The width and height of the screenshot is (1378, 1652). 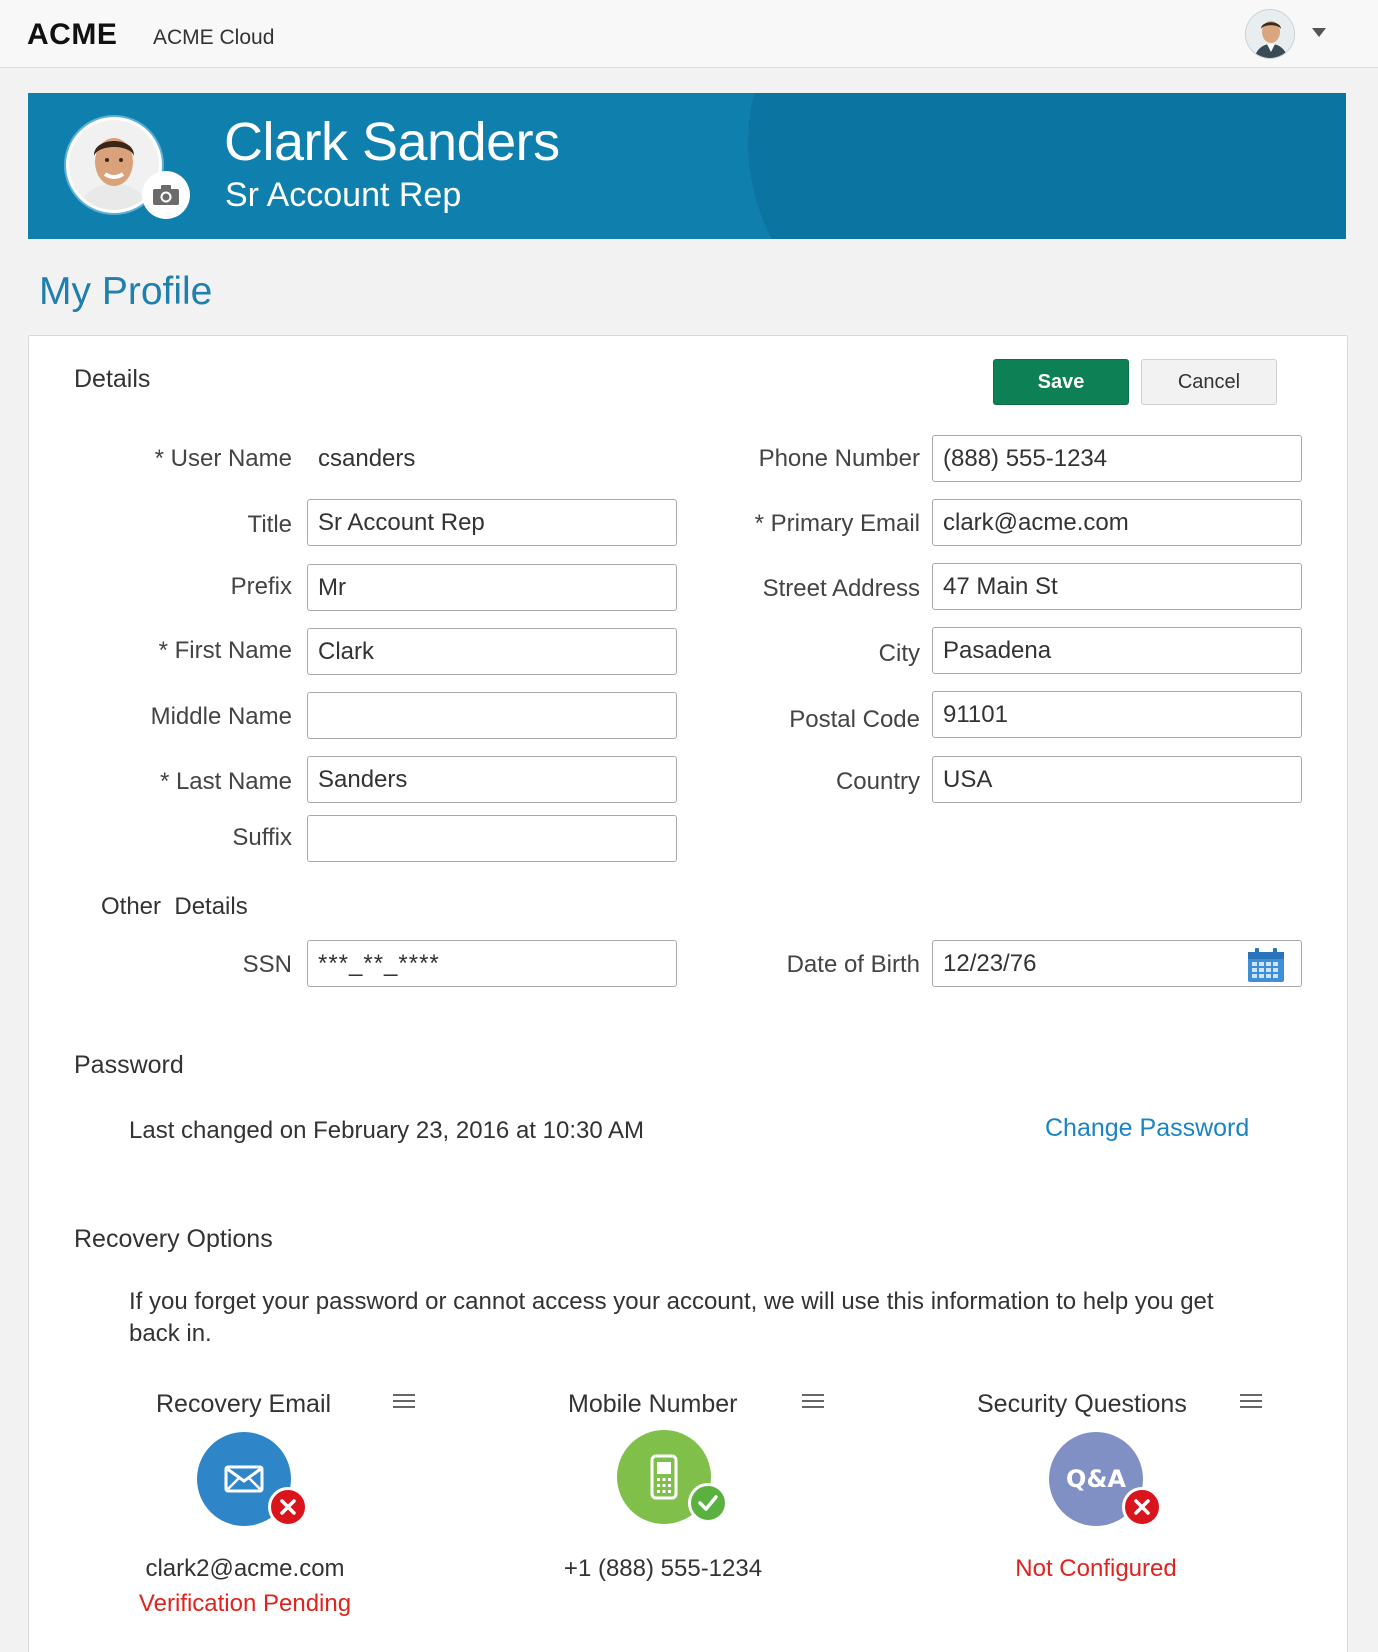 What do you see at coordinates (689, 34) in the screenshot?
I see `top-bar: ACME ACME Cloud` at bounding box center [689, 34].